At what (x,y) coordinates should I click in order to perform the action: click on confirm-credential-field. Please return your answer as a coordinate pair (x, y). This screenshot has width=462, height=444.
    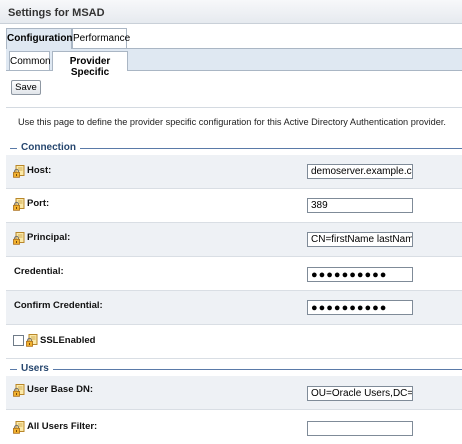
    Looking at the image, I should click on (360, 307).